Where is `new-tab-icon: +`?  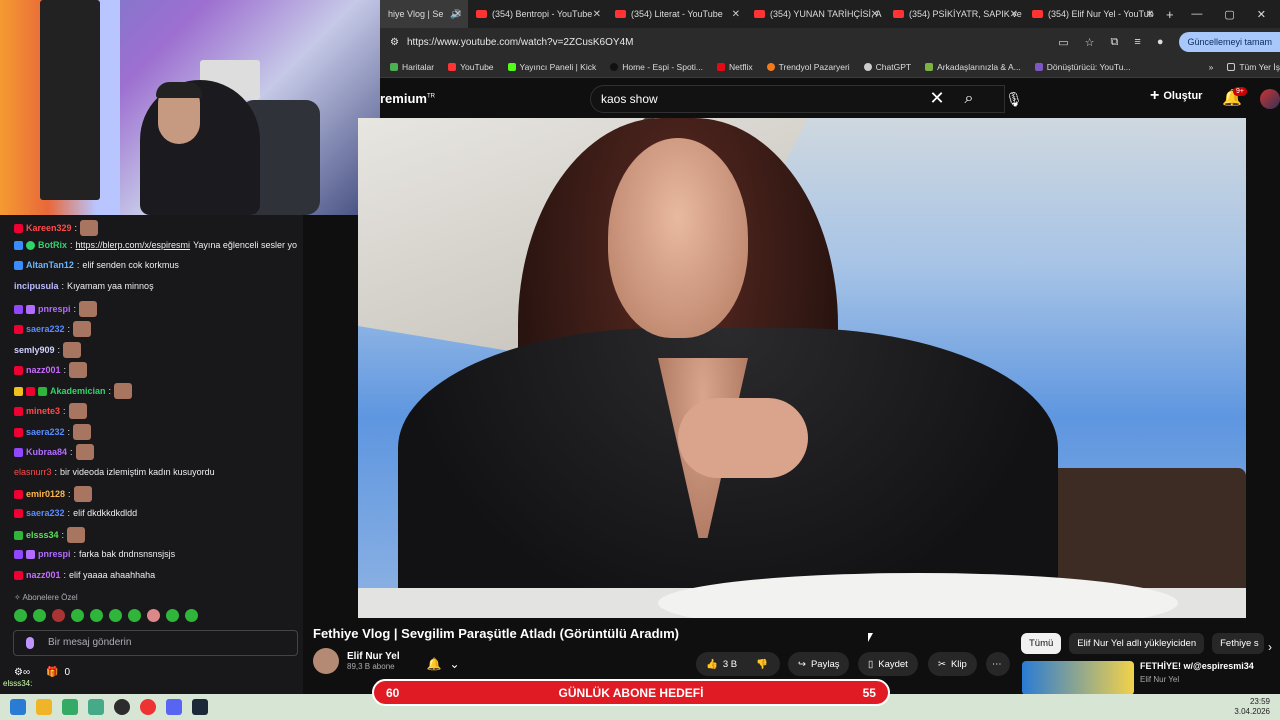 new-tab-icon: + is located at coordinates (1170, 14).